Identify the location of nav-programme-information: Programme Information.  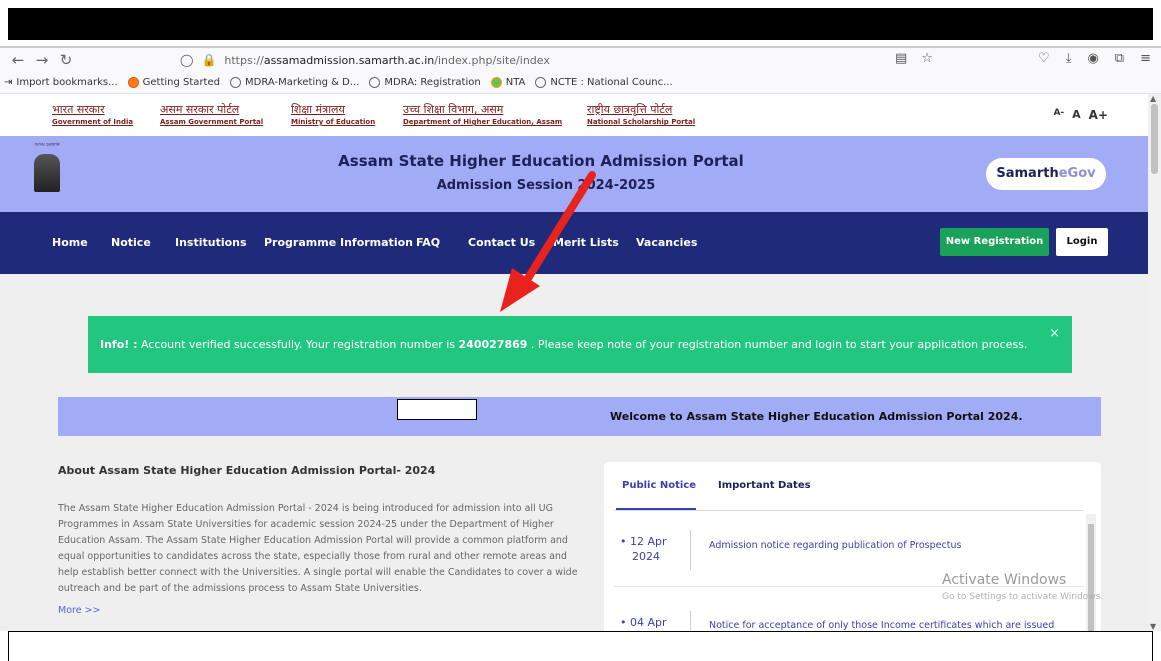
(338, 242).